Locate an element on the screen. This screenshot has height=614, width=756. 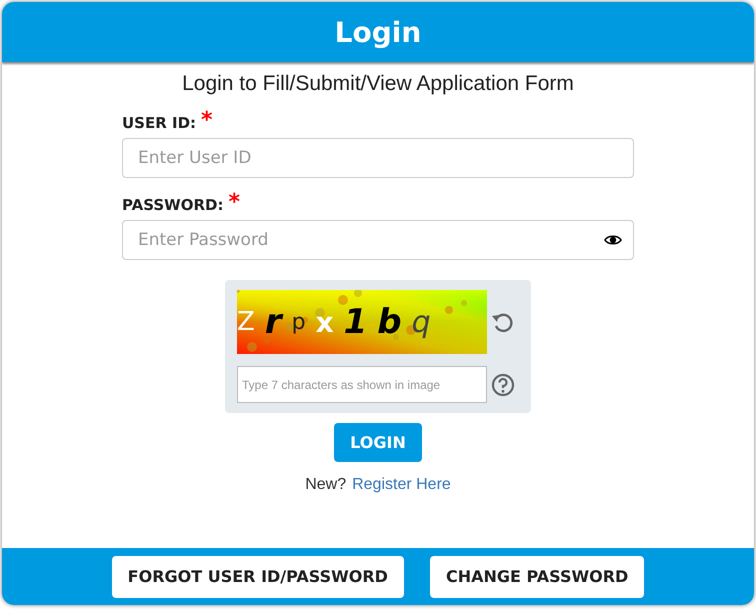
captcha-character: 1 is located at coordinates (356, 322).